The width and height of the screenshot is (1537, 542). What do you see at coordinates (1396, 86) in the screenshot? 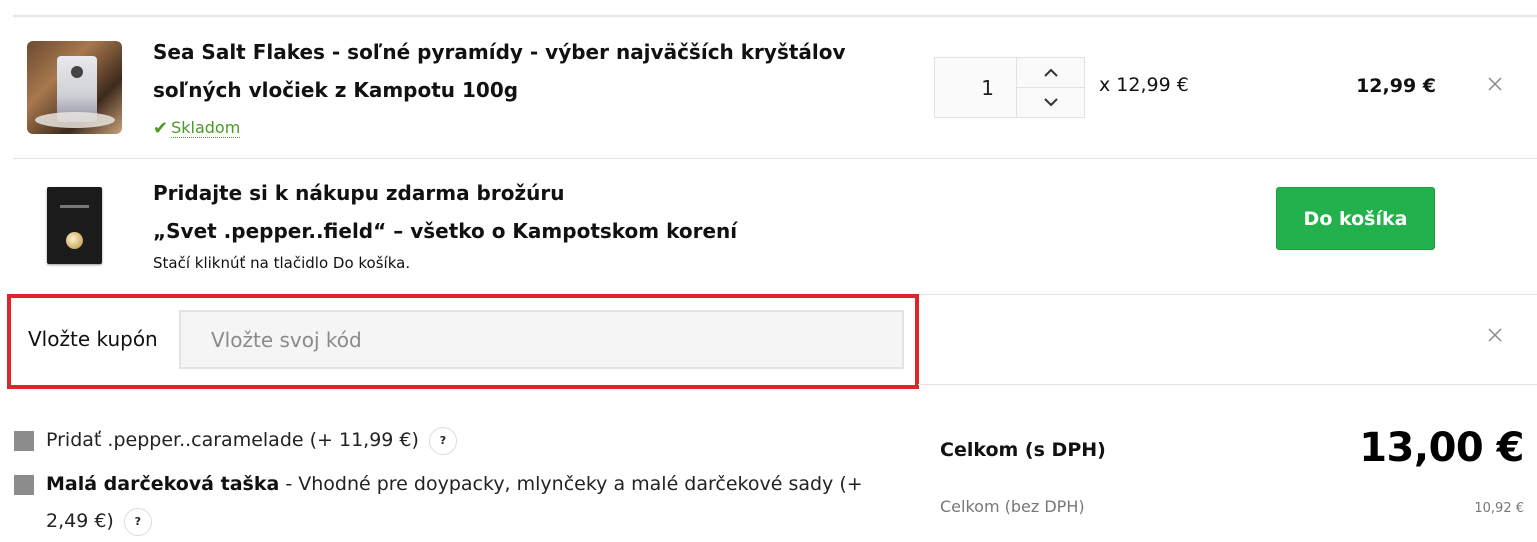
I see `line-total: 12,99 €` at bounding box center [1396, 86].